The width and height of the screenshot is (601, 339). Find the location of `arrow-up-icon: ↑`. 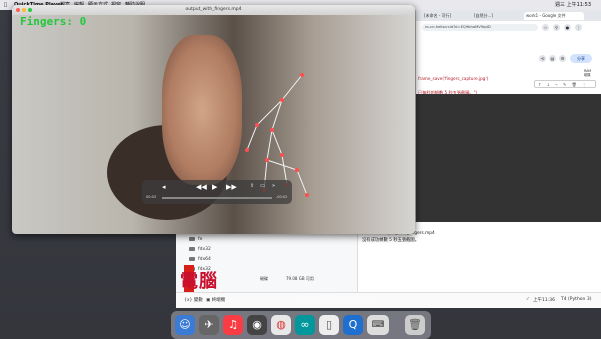

arrow-up-icon: ↑ is located at coordinates (539, 84).